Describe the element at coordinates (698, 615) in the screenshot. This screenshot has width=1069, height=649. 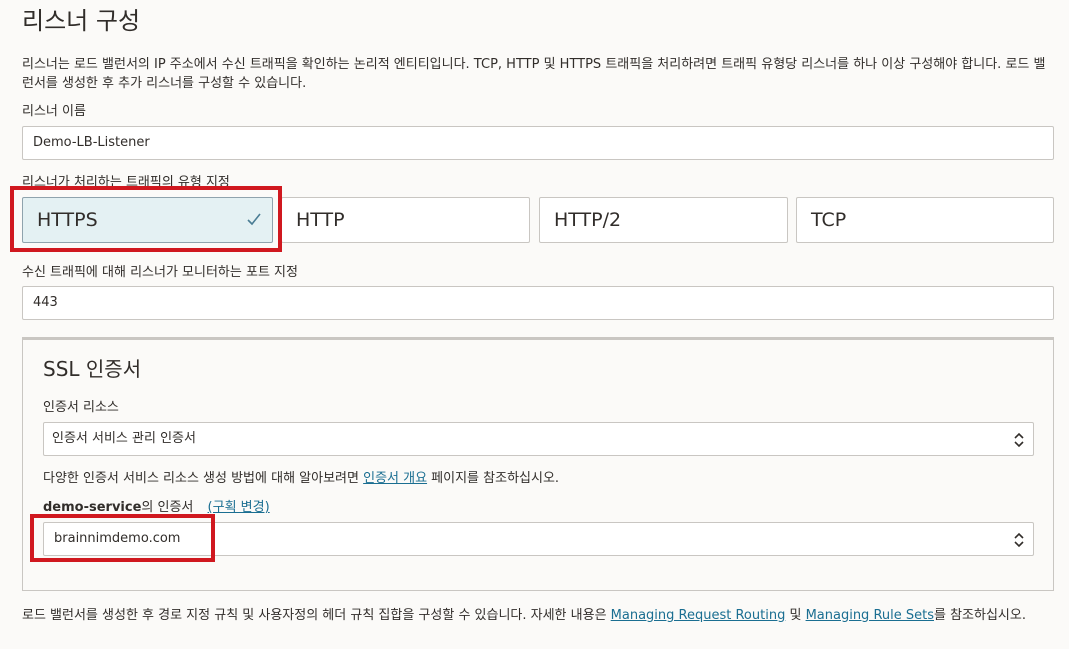
I see `managing-request-routing-link: Managing Request Routing` at that location.